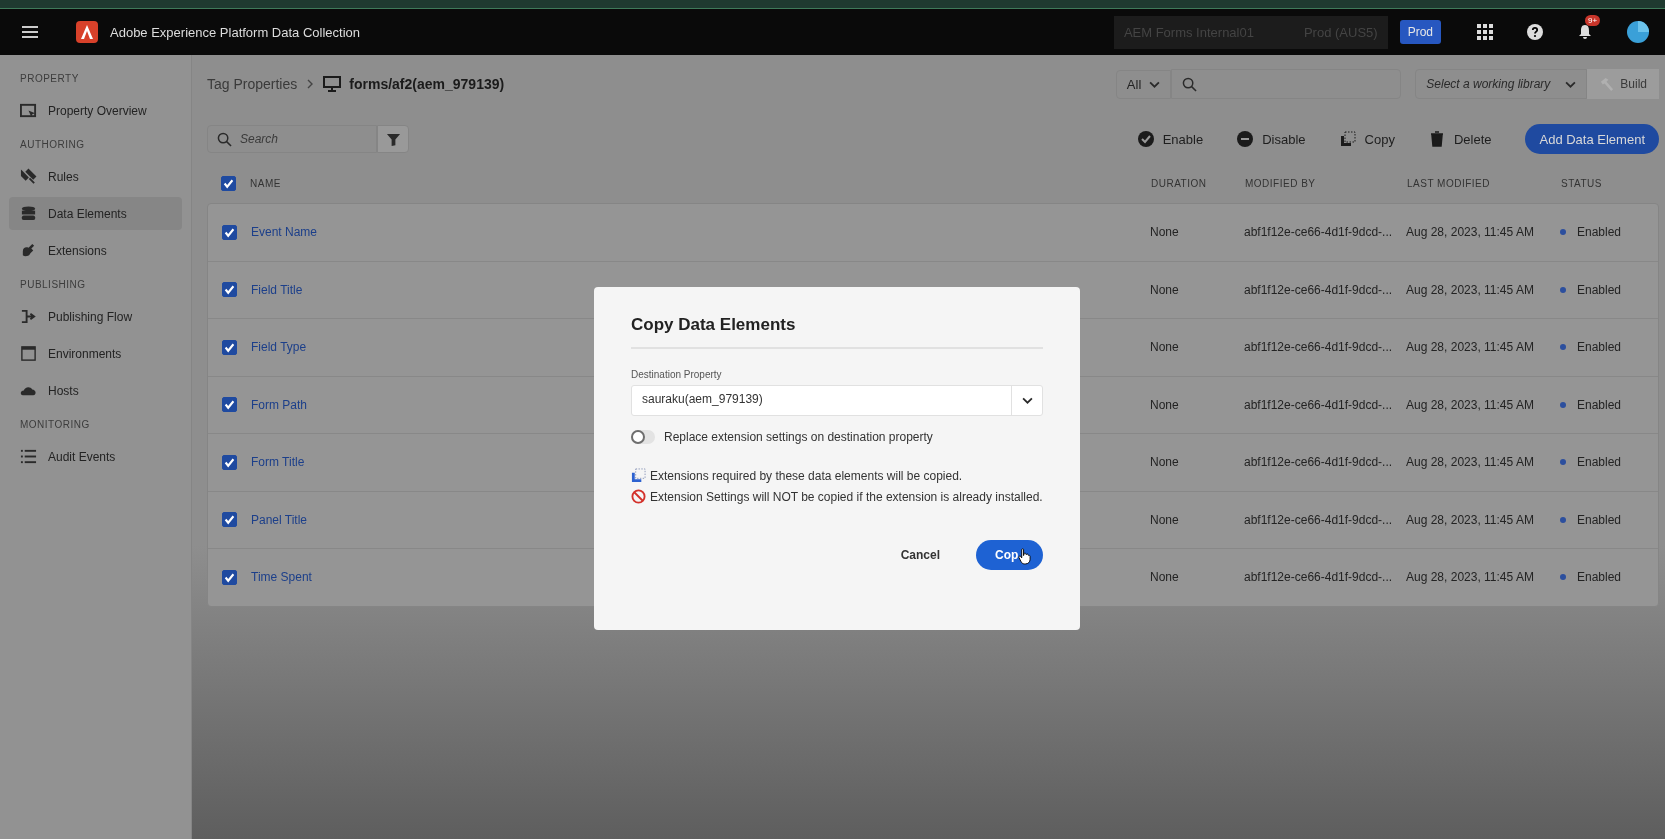 The width and height of the screenshot is (1665, 839). What do you see at coordinates (837, 332) in the screenshot?
I see `dialog-title: Copy Data Elements` at bounding box center [837, 332].